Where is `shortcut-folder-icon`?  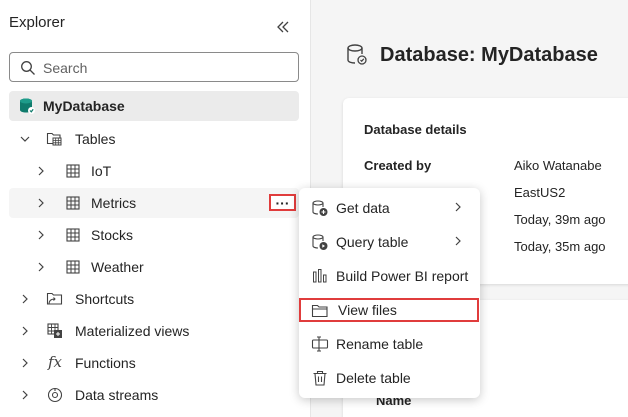
shortcut-folder-icon is located at coordinates (55, 299).